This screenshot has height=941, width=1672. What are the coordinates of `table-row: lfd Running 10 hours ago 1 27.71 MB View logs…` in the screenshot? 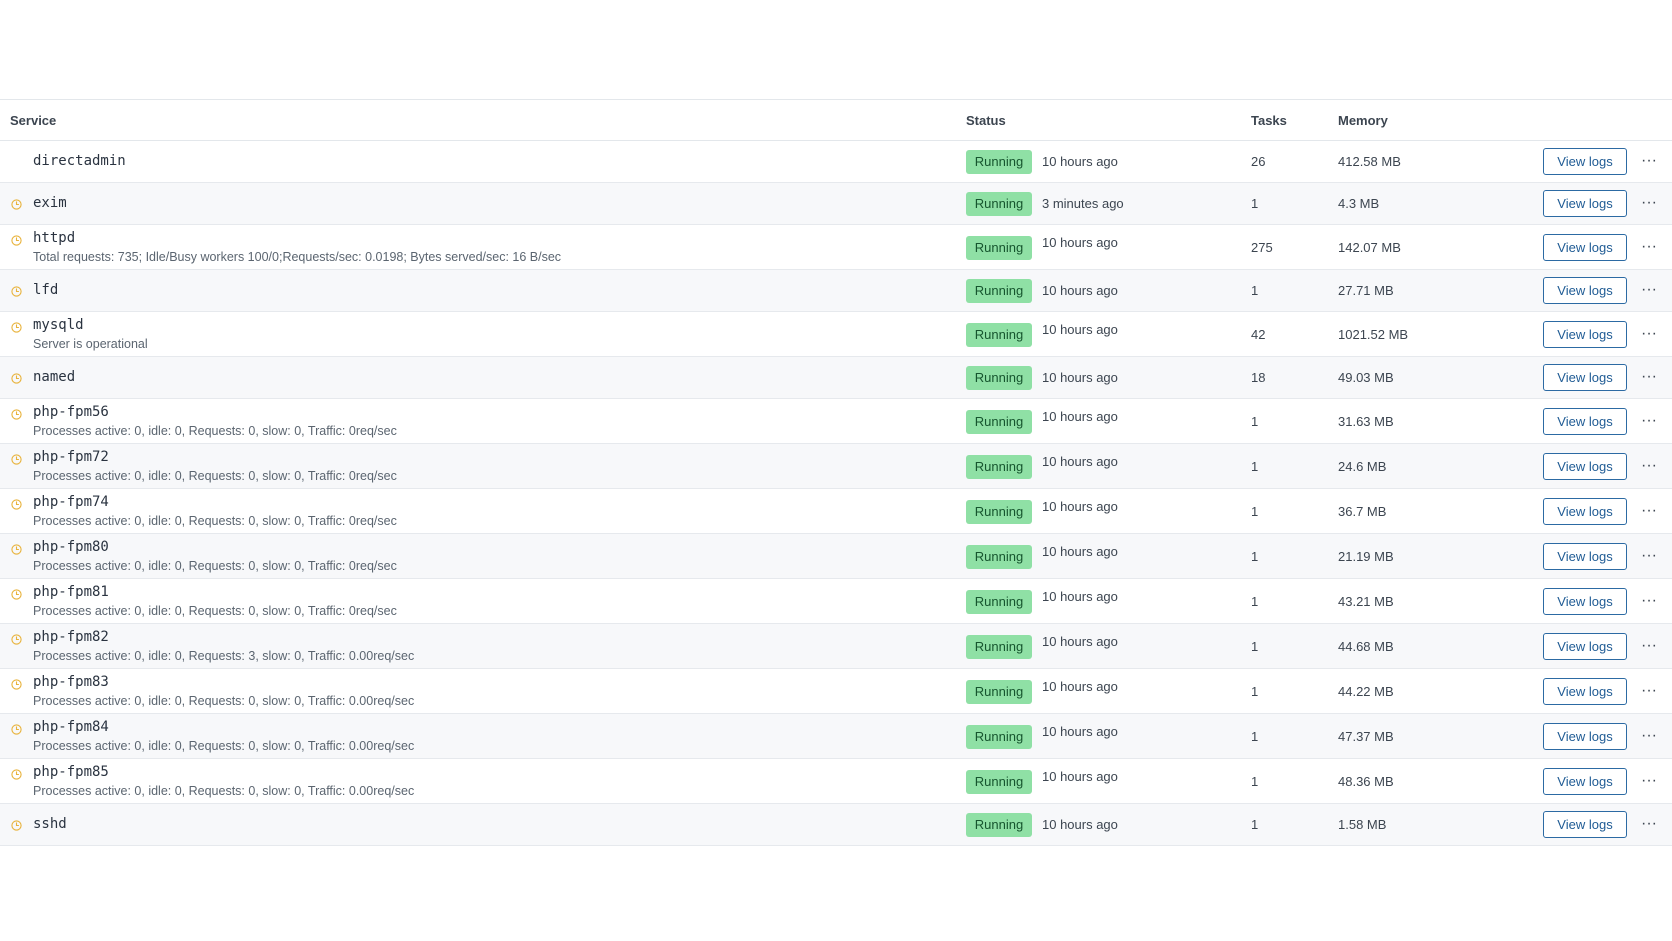 It's located at (836, 291).